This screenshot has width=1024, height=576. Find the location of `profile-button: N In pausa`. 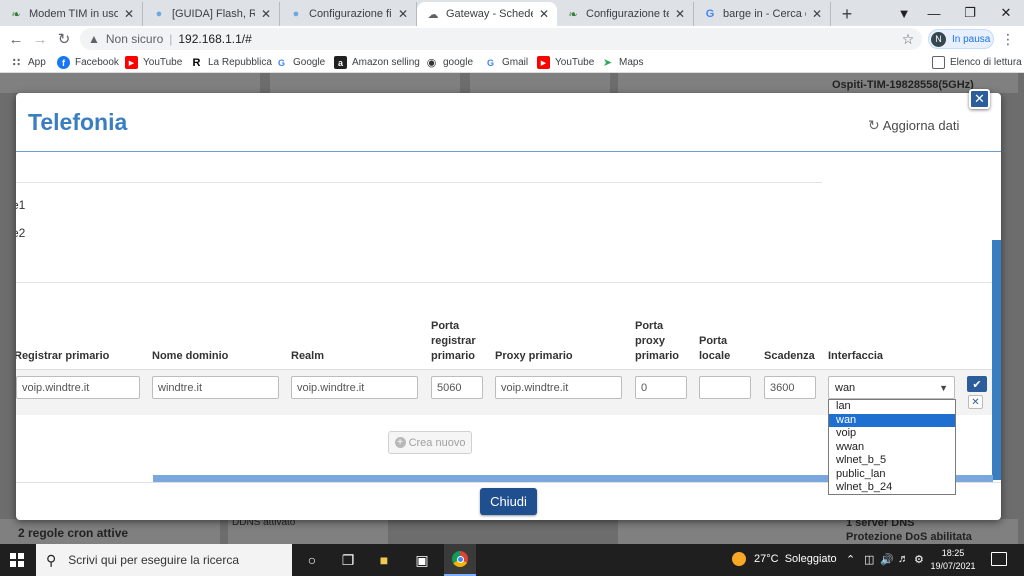

profile-button: N In pausa is located at coordinates (961, 39).